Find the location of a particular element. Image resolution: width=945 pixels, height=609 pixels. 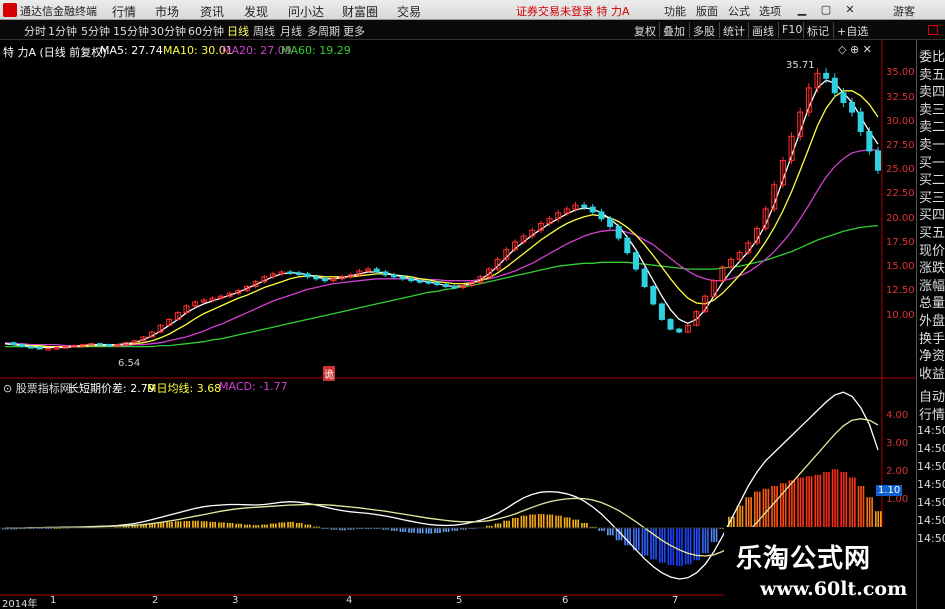

menu-ask: 问小达 is located at coordinates (306, 11).